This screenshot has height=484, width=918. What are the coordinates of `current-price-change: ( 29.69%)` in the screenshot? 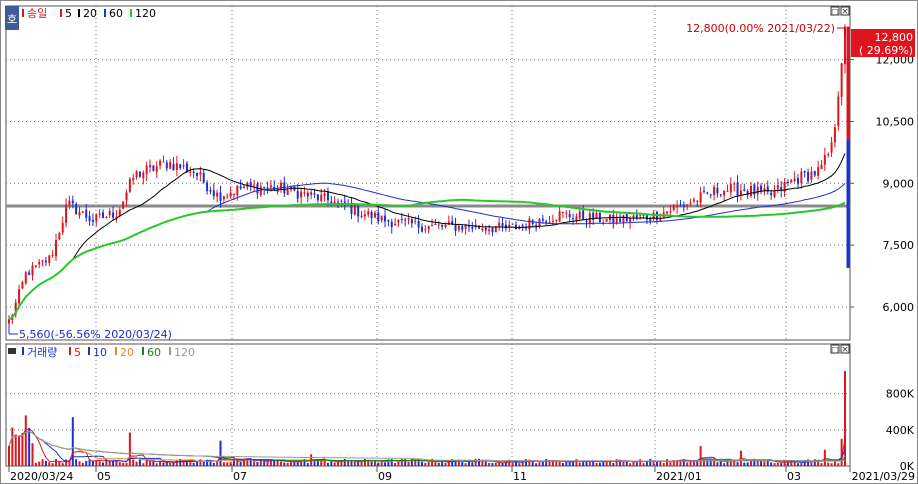 It's located at (886, 50).